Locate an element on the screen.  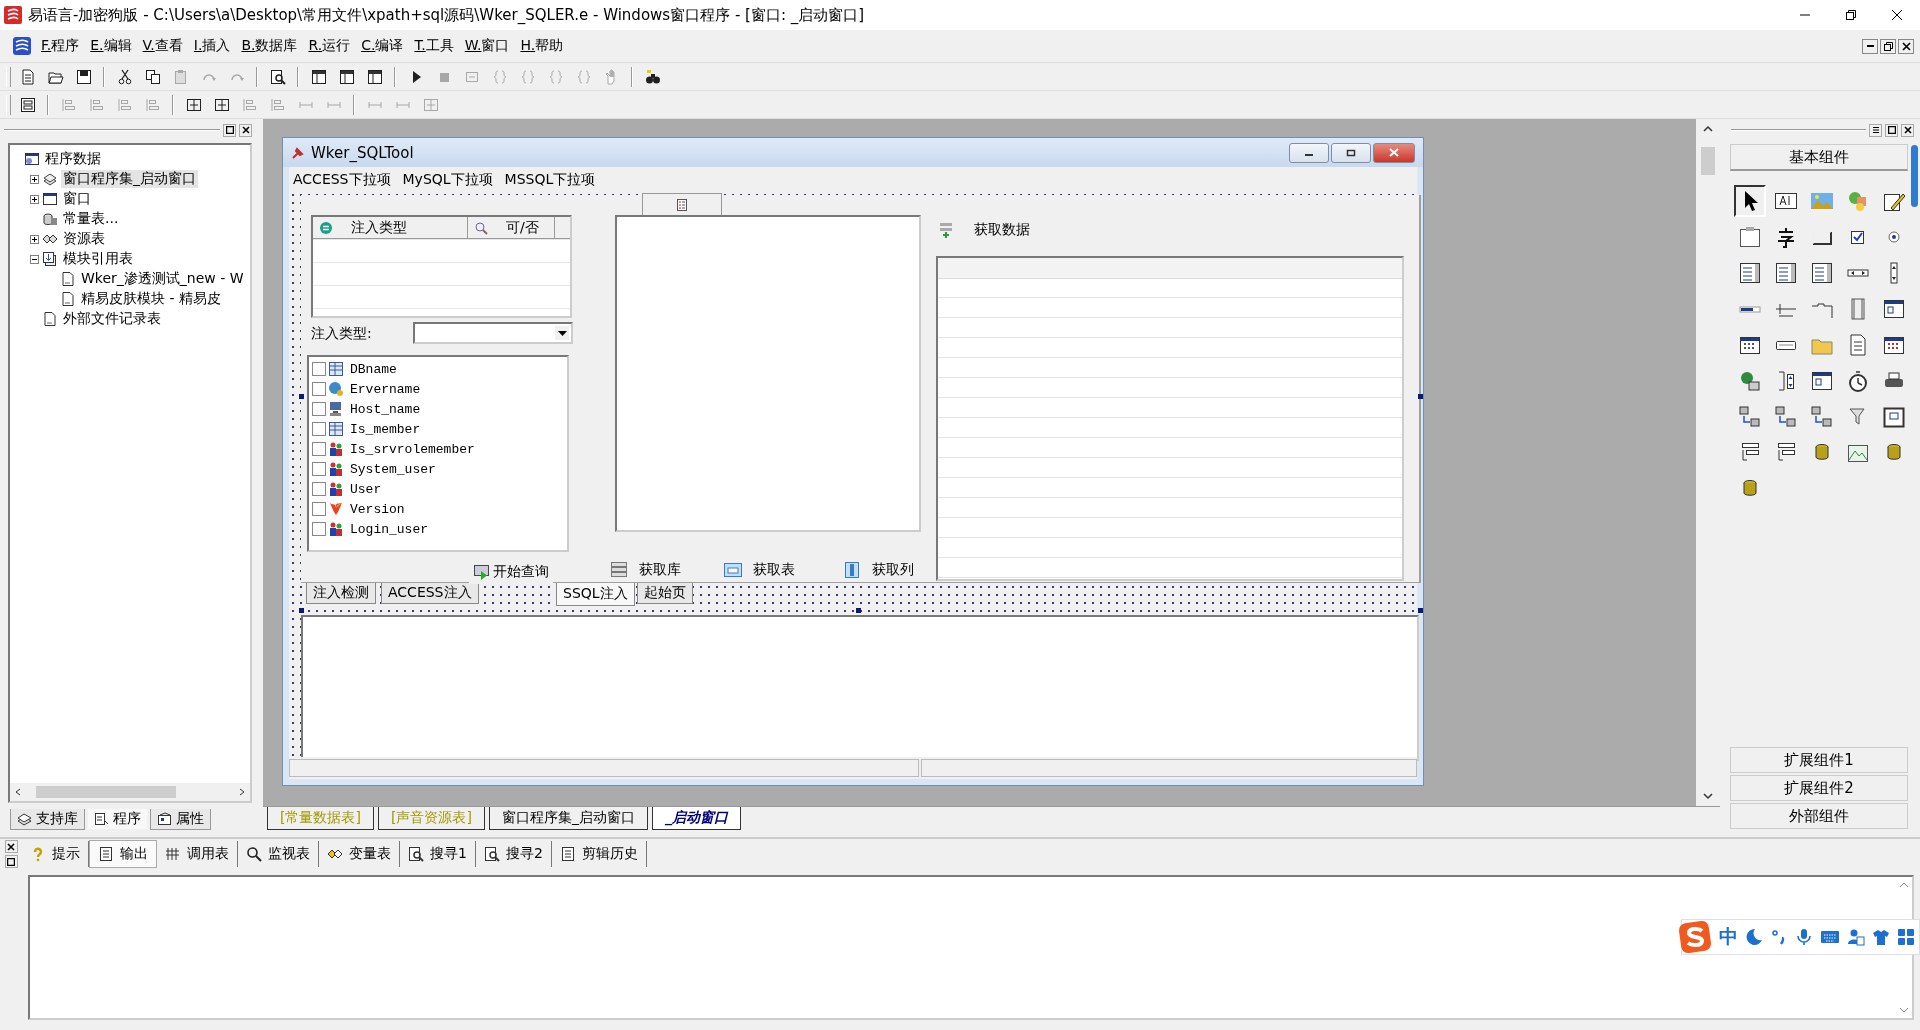
component-group-button: 扩展组件2 is located at coordinates (1819, 788).